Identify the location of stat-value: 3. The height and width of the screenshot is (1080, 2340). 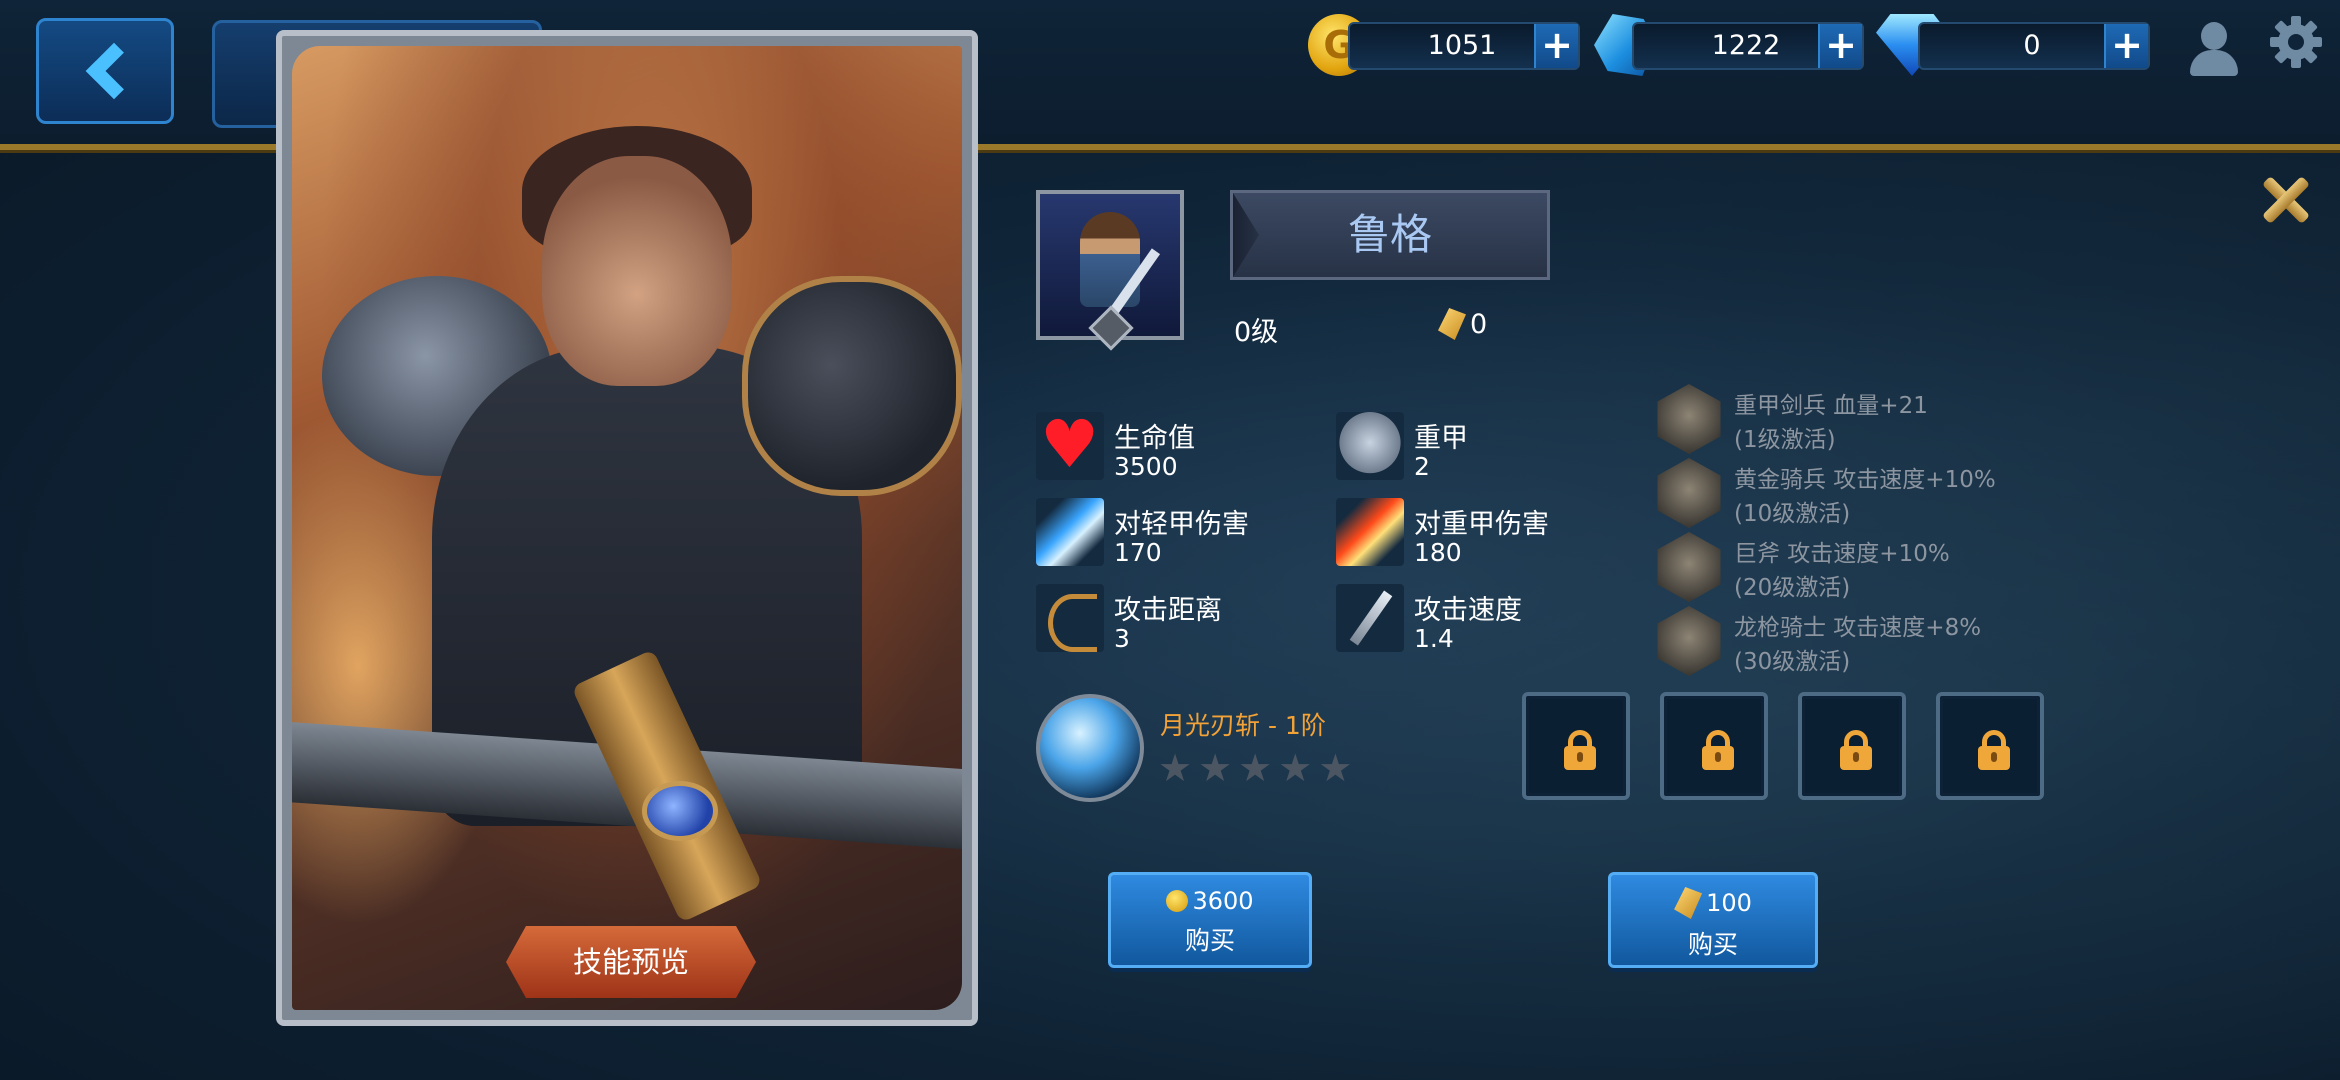
(1122, 638).